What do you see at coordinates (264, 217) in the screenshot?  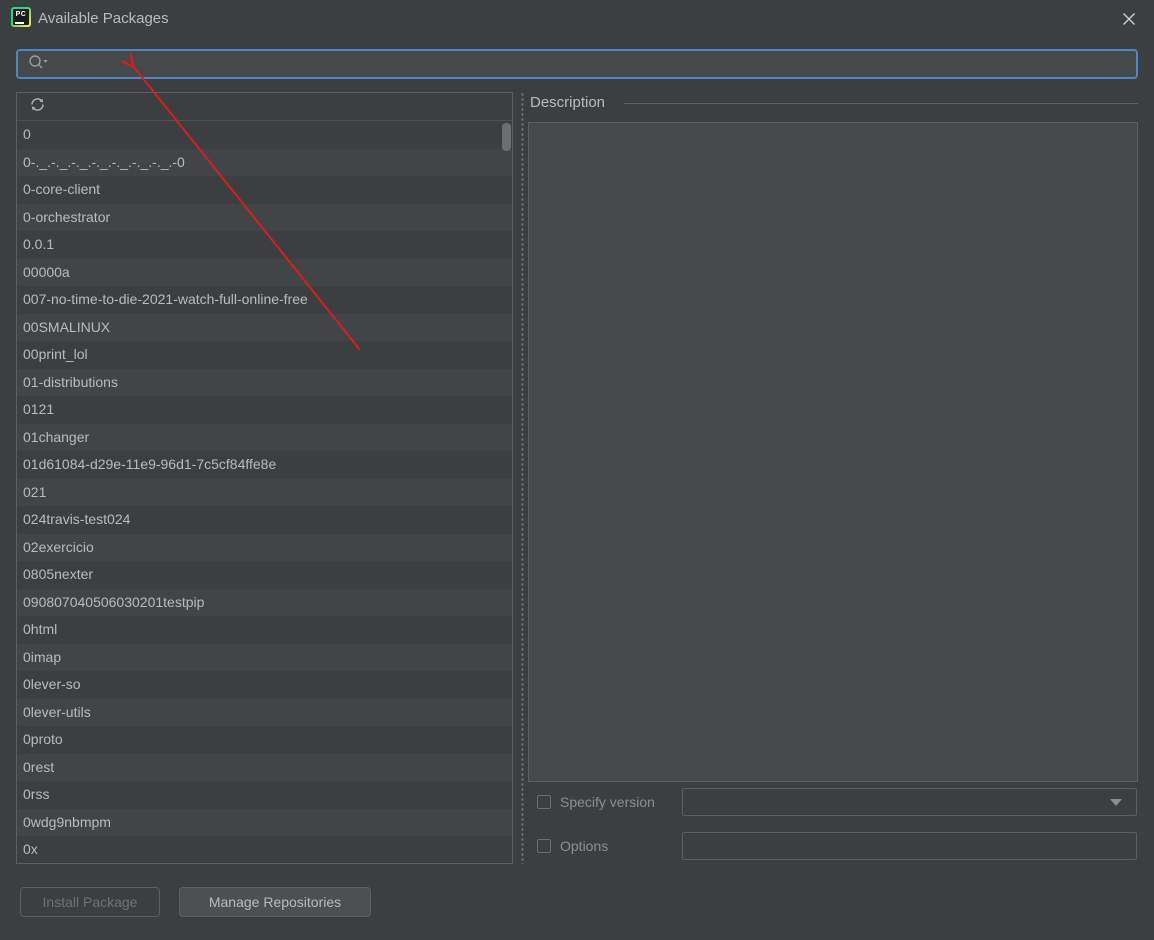 I see `list-item: 0-orchestrator` at bounding box center [264, 217].